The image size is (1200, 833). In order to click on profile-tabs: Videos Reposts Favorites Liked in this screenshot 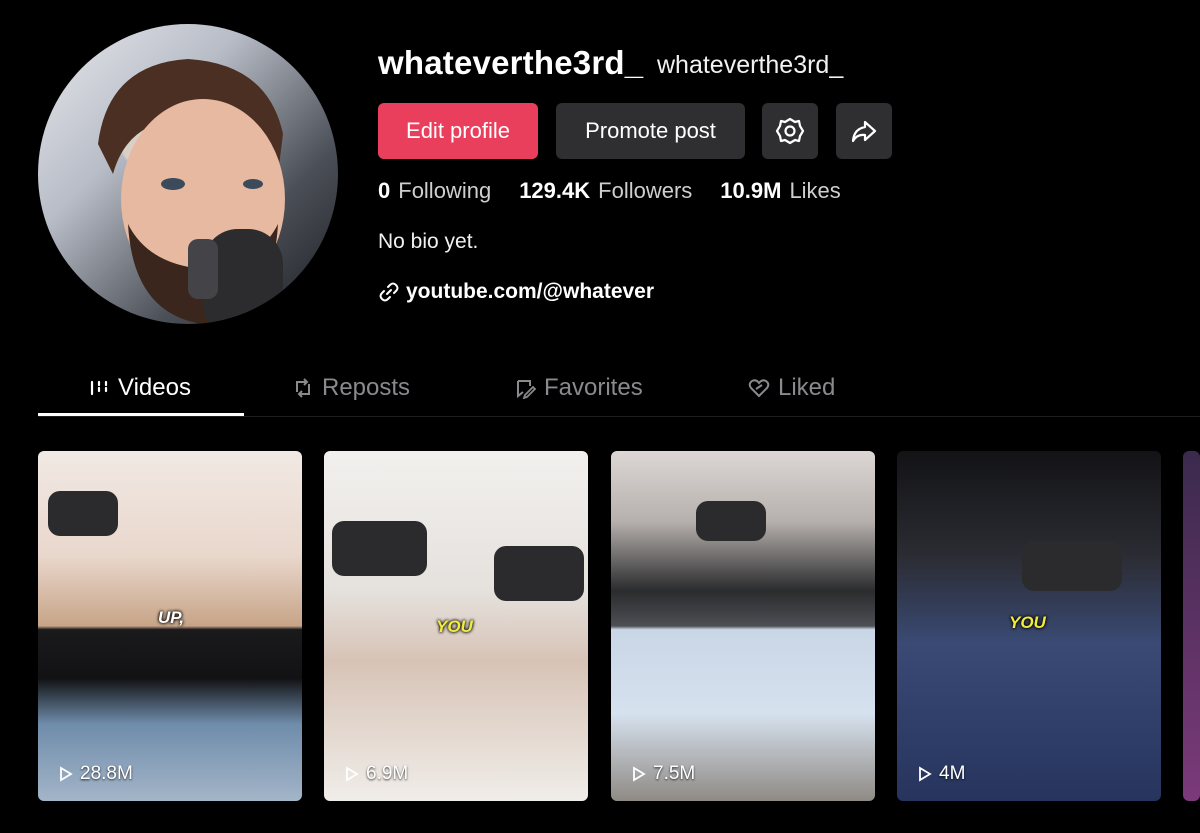, I will do `click(619, 388)`.